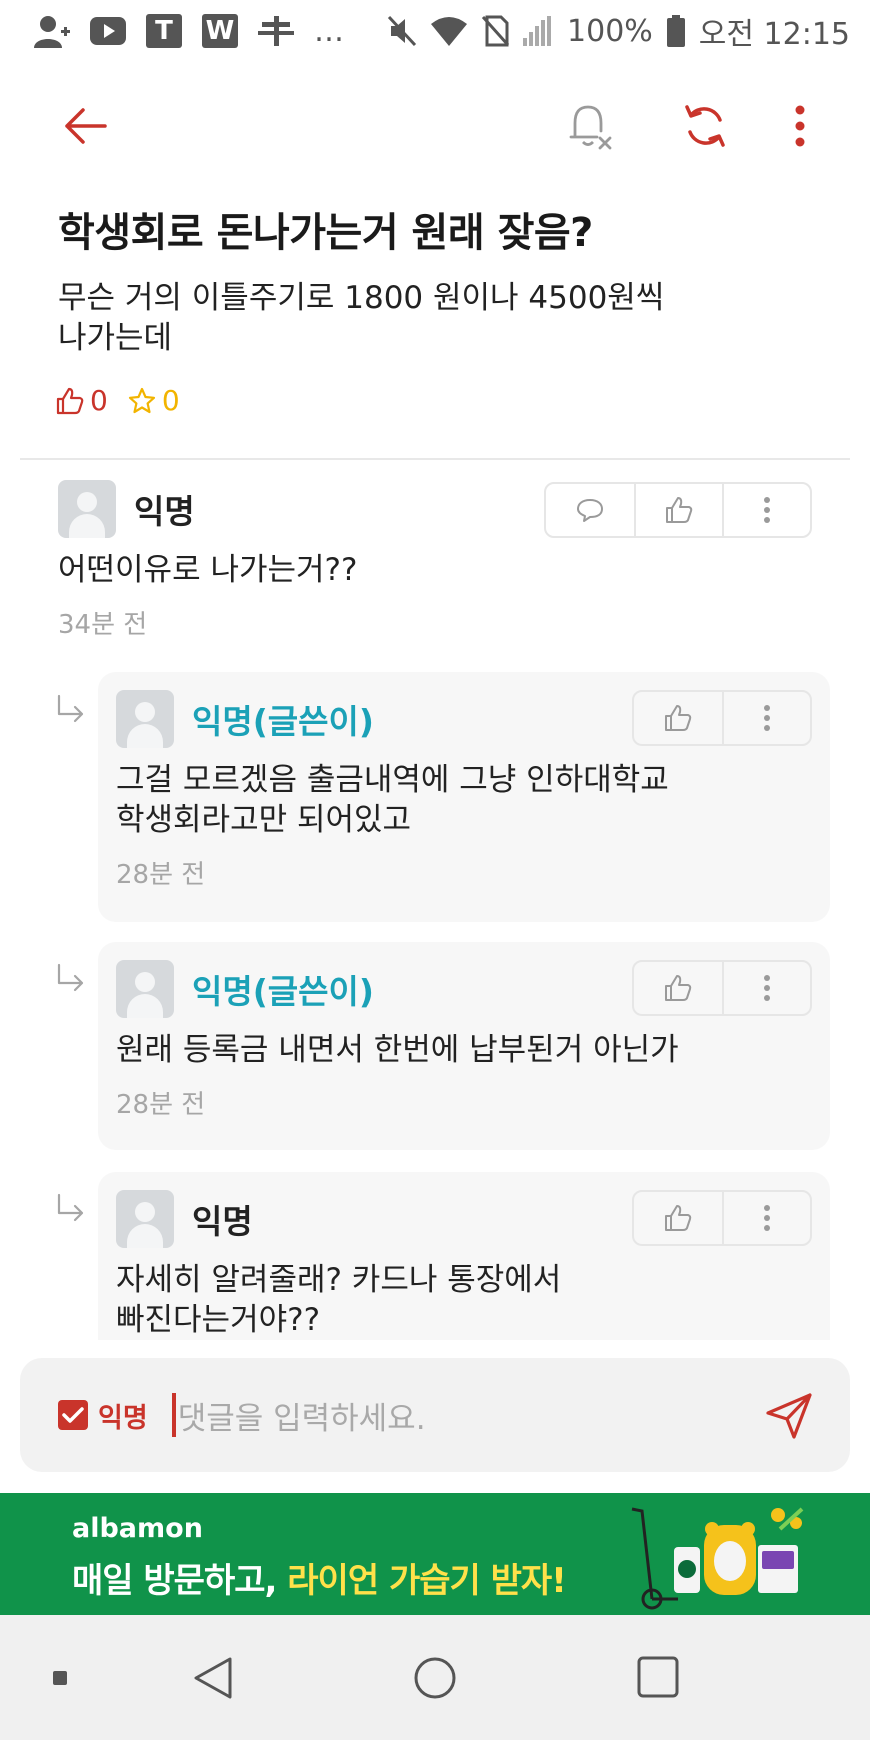  I want to click on ad-headline: 매일 방문하고, 라이언 가습기 받자!, so click(319, 1577).